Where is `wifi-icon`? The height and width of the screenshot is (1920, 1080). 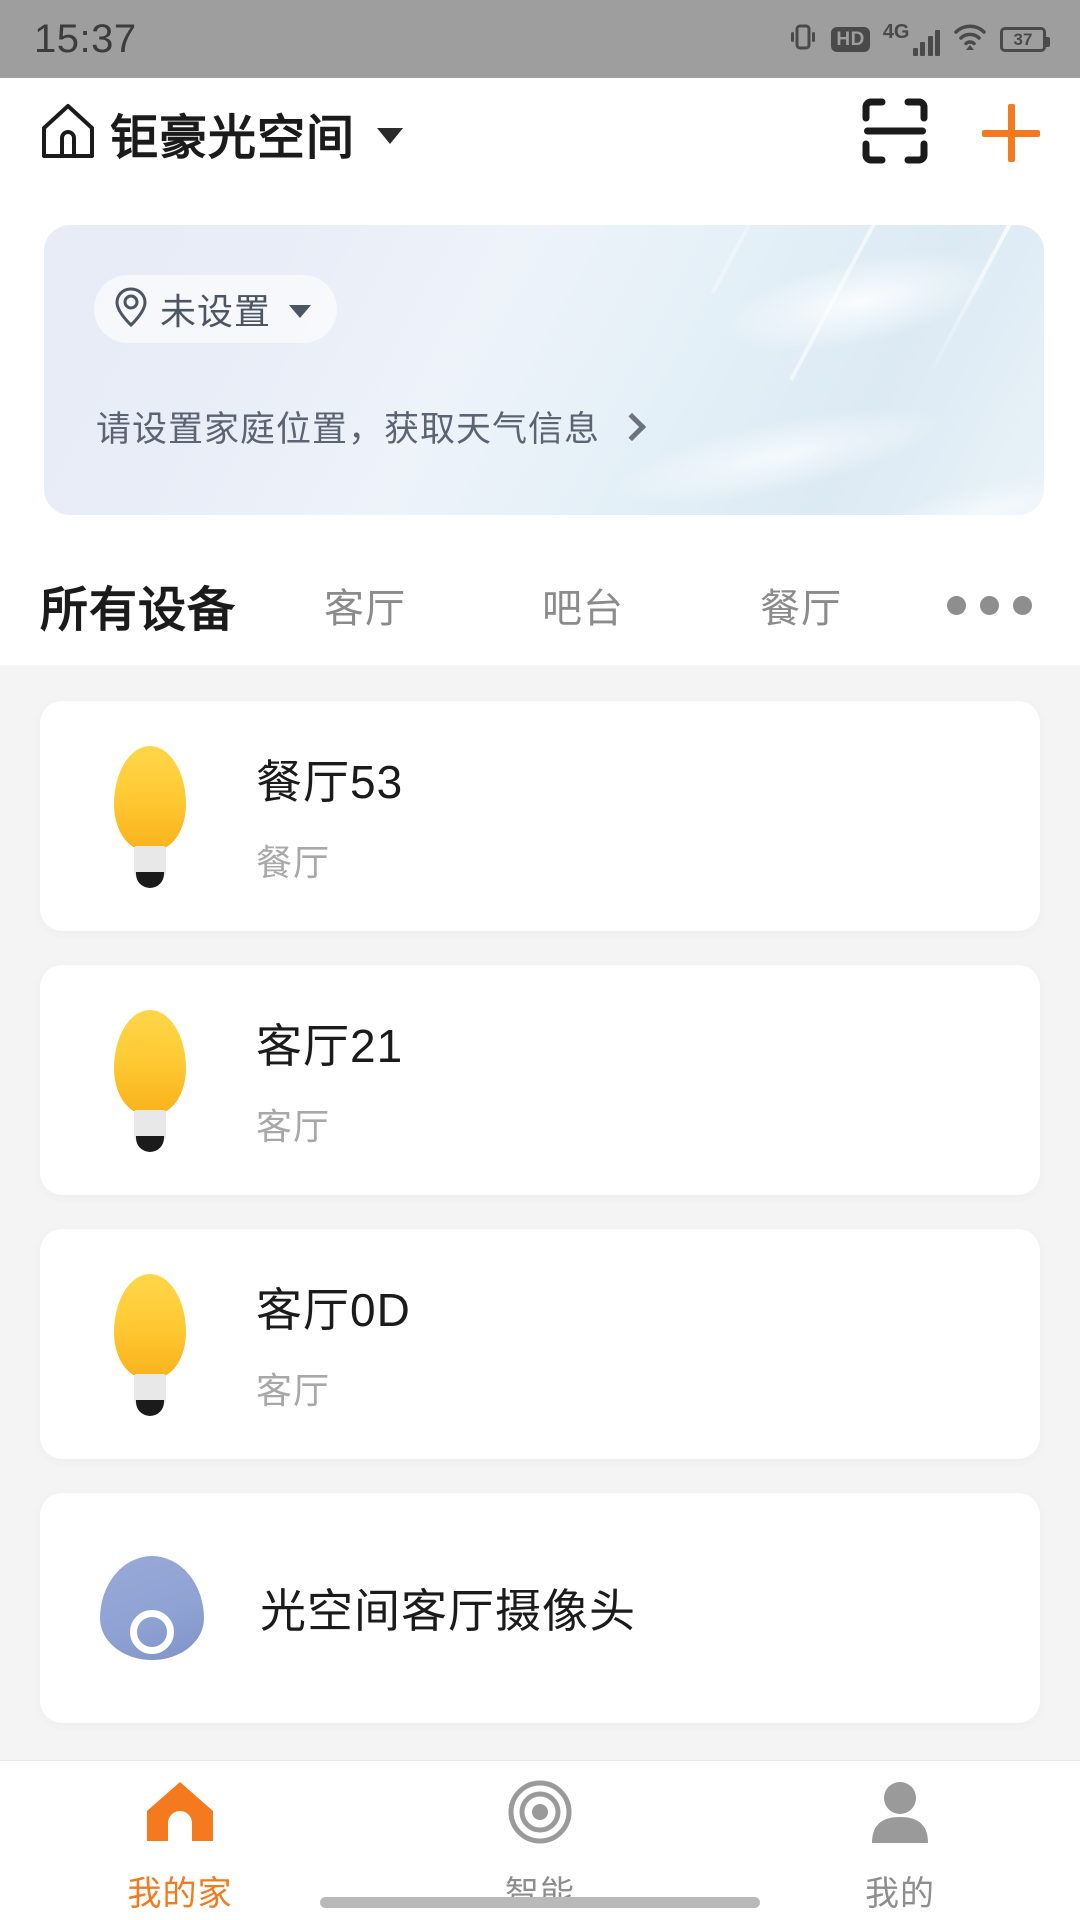
wifi-icon is located at coordinates (970, 39).